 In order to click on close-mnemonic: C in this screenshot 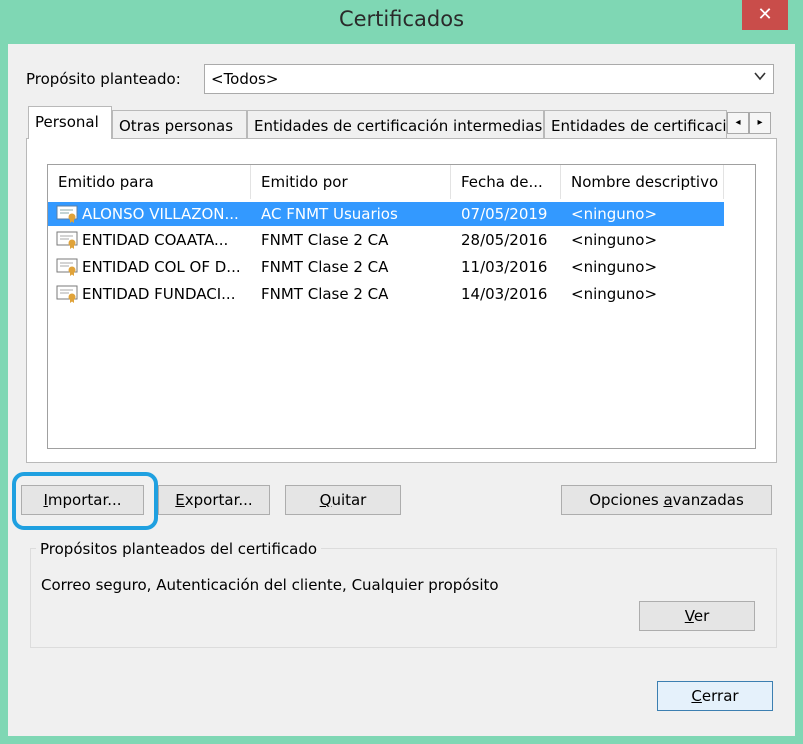, I will do `click(696, 696)`.